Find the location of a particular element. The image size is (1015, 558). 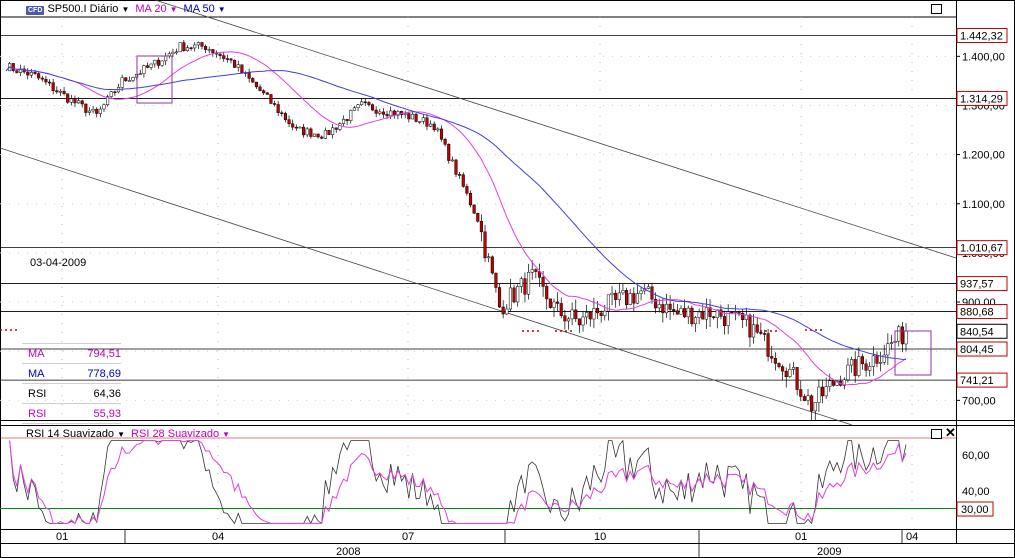

rsi-legend: RSI 14 Suavizado ▼ RSI 28 Suavizado ▼ is located at coordinates (128, 434).